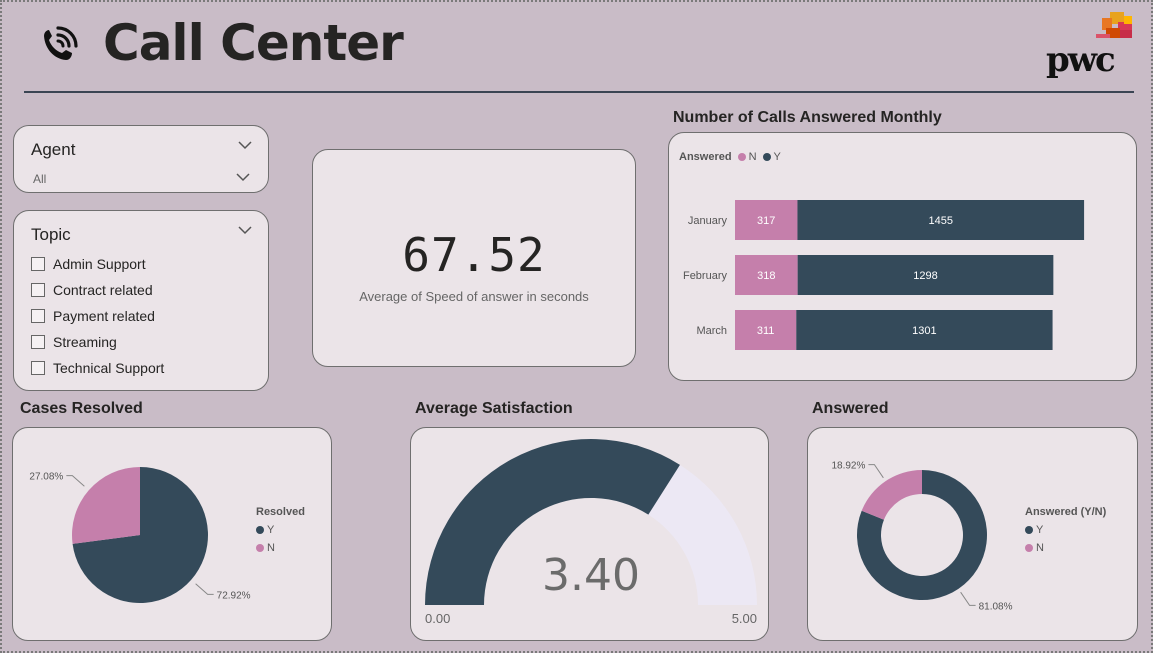 The width and height of the screenshot is (1153, 653). What do you see at coordinates (51, 234) in the screenshot?
I see `topic-slicer-title: Topic` at bounding box center [51, 234].